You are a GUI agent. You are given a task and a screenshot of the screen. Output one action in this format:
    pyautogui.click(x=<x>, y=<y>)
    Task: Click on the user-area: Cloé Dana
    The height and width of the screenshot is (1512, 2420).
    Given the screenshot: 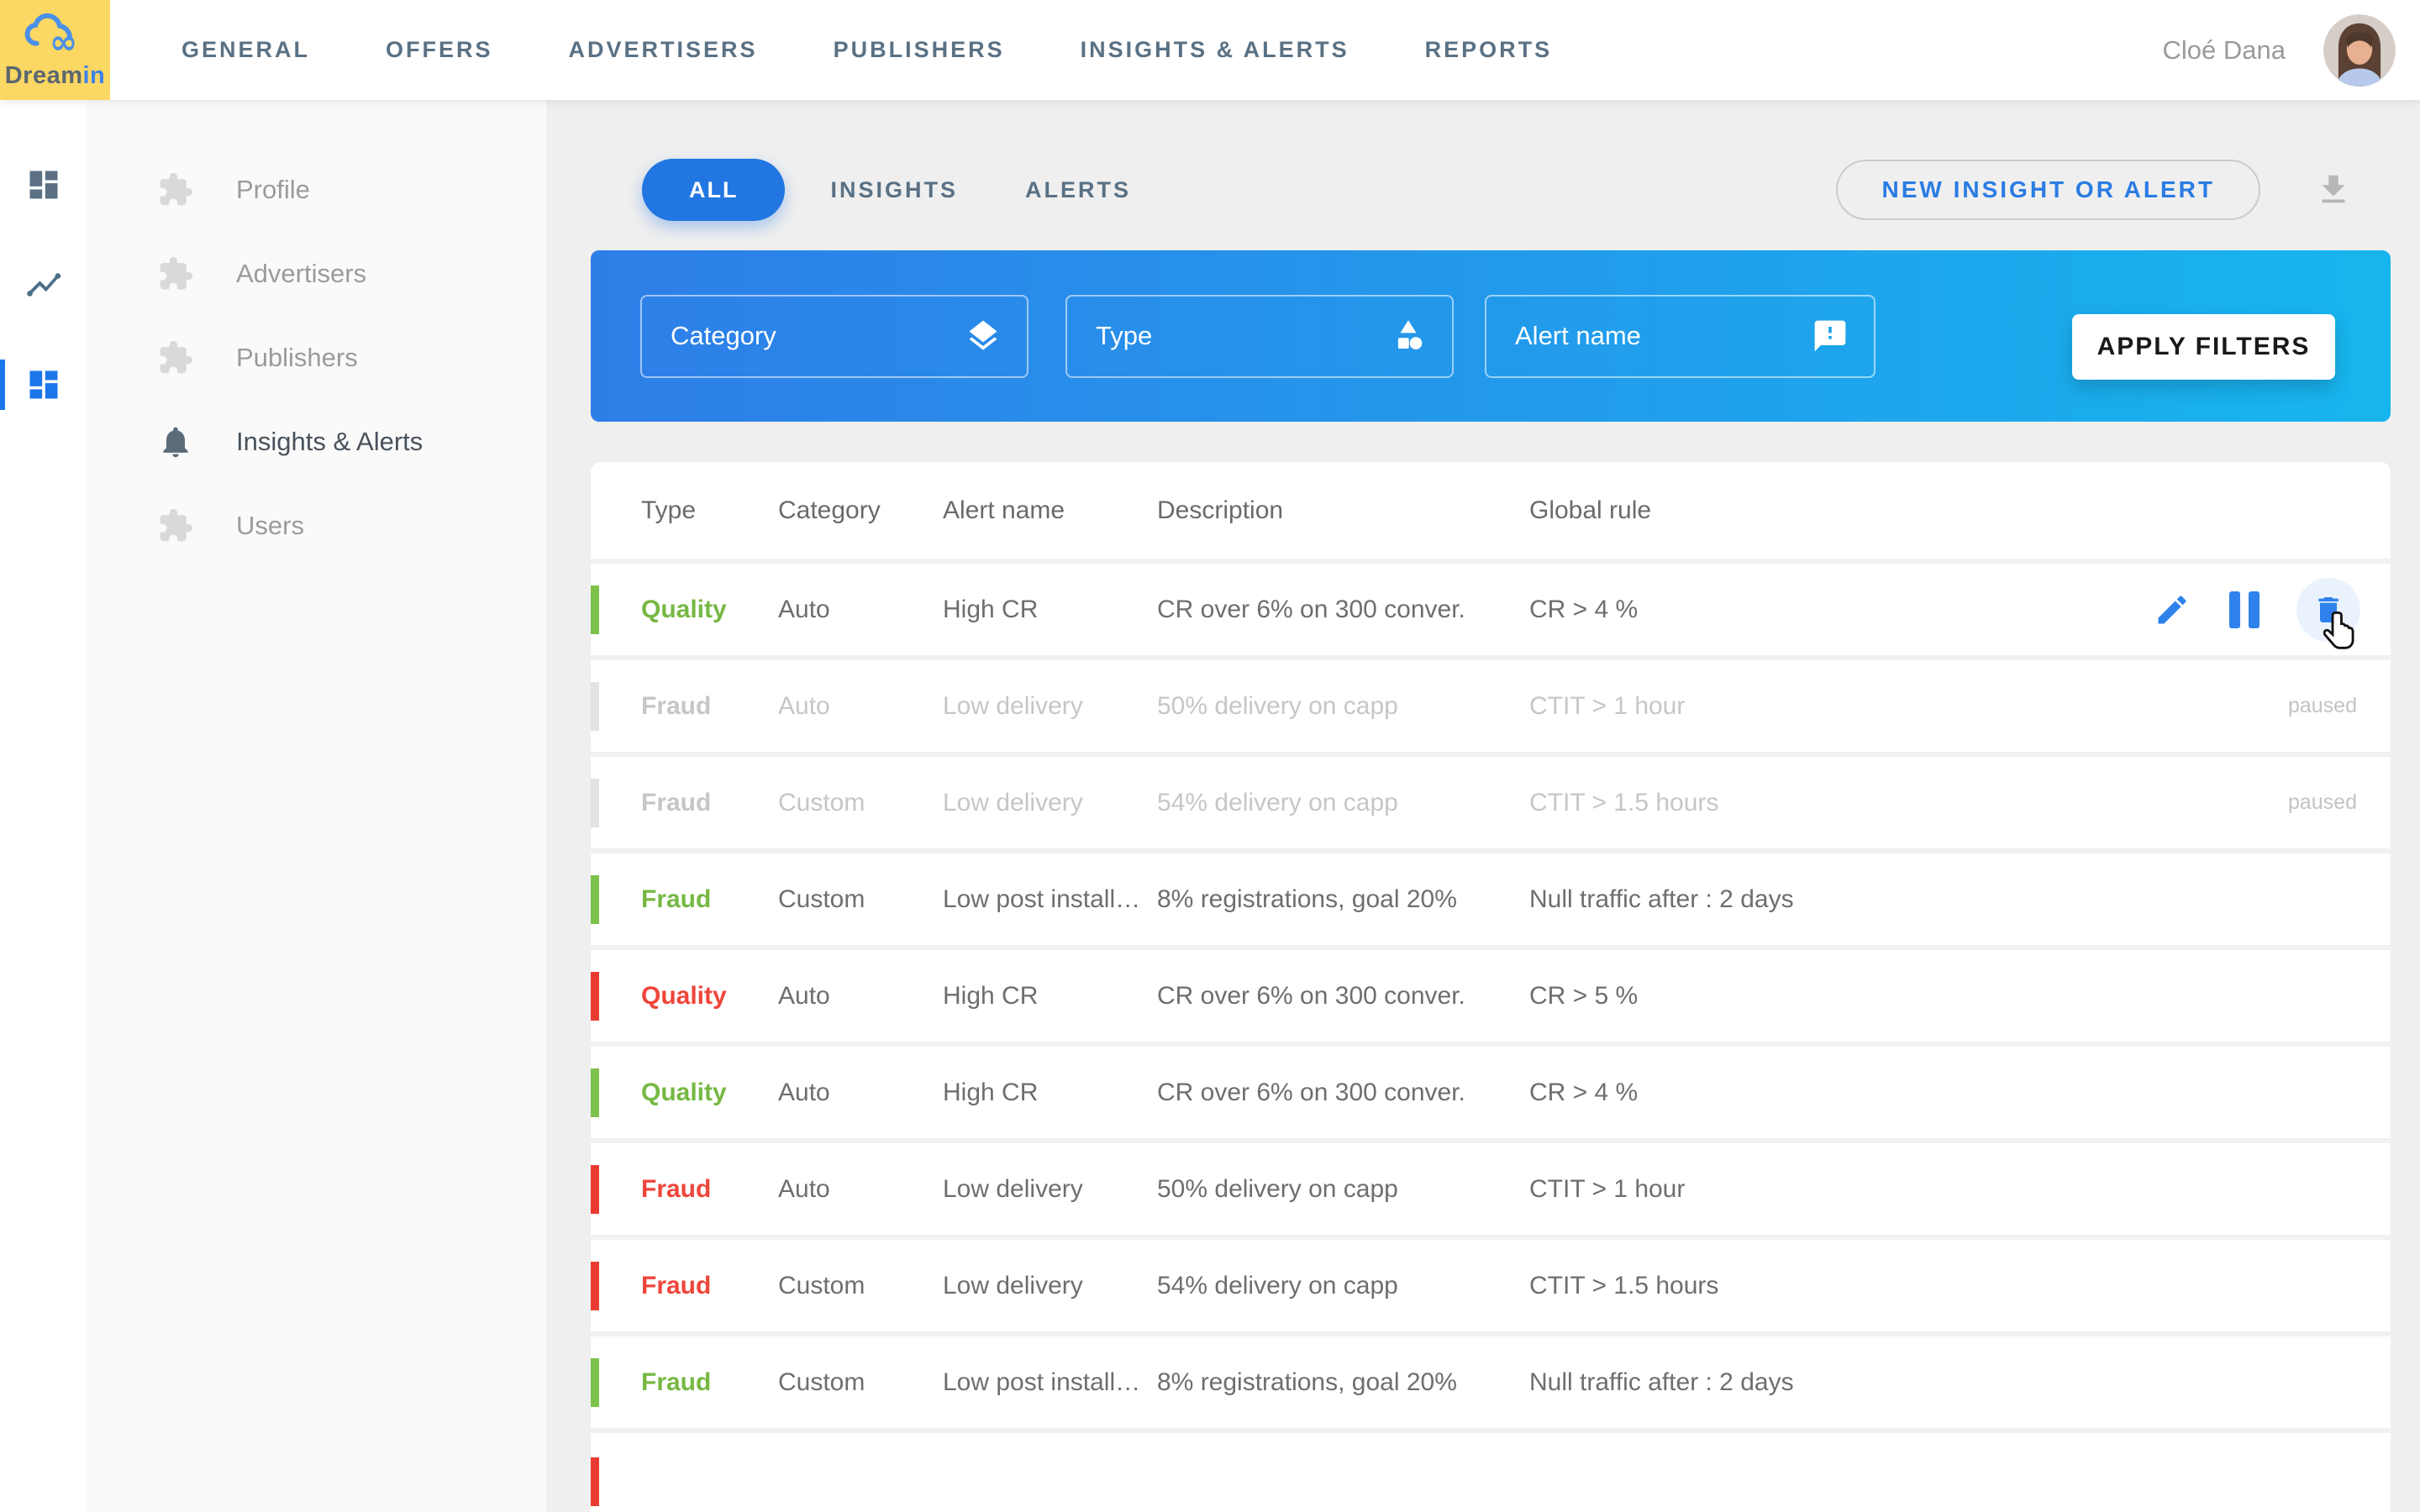 What is the action you would take?
    pyautogui.click(x=2279, y=50)
    